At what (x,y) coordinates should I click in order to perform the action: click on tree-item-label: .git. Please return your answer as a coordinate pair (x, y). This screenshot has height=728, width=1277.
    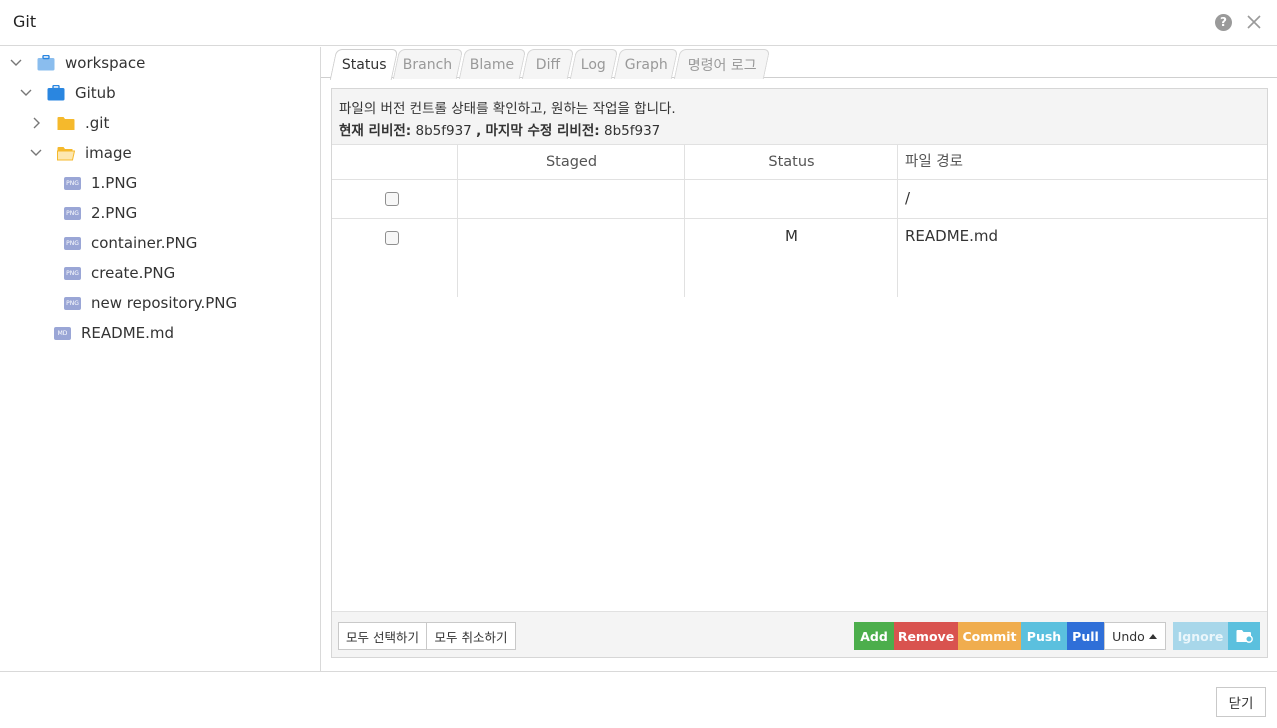
    Looking at the image, I should click on (97, 123).